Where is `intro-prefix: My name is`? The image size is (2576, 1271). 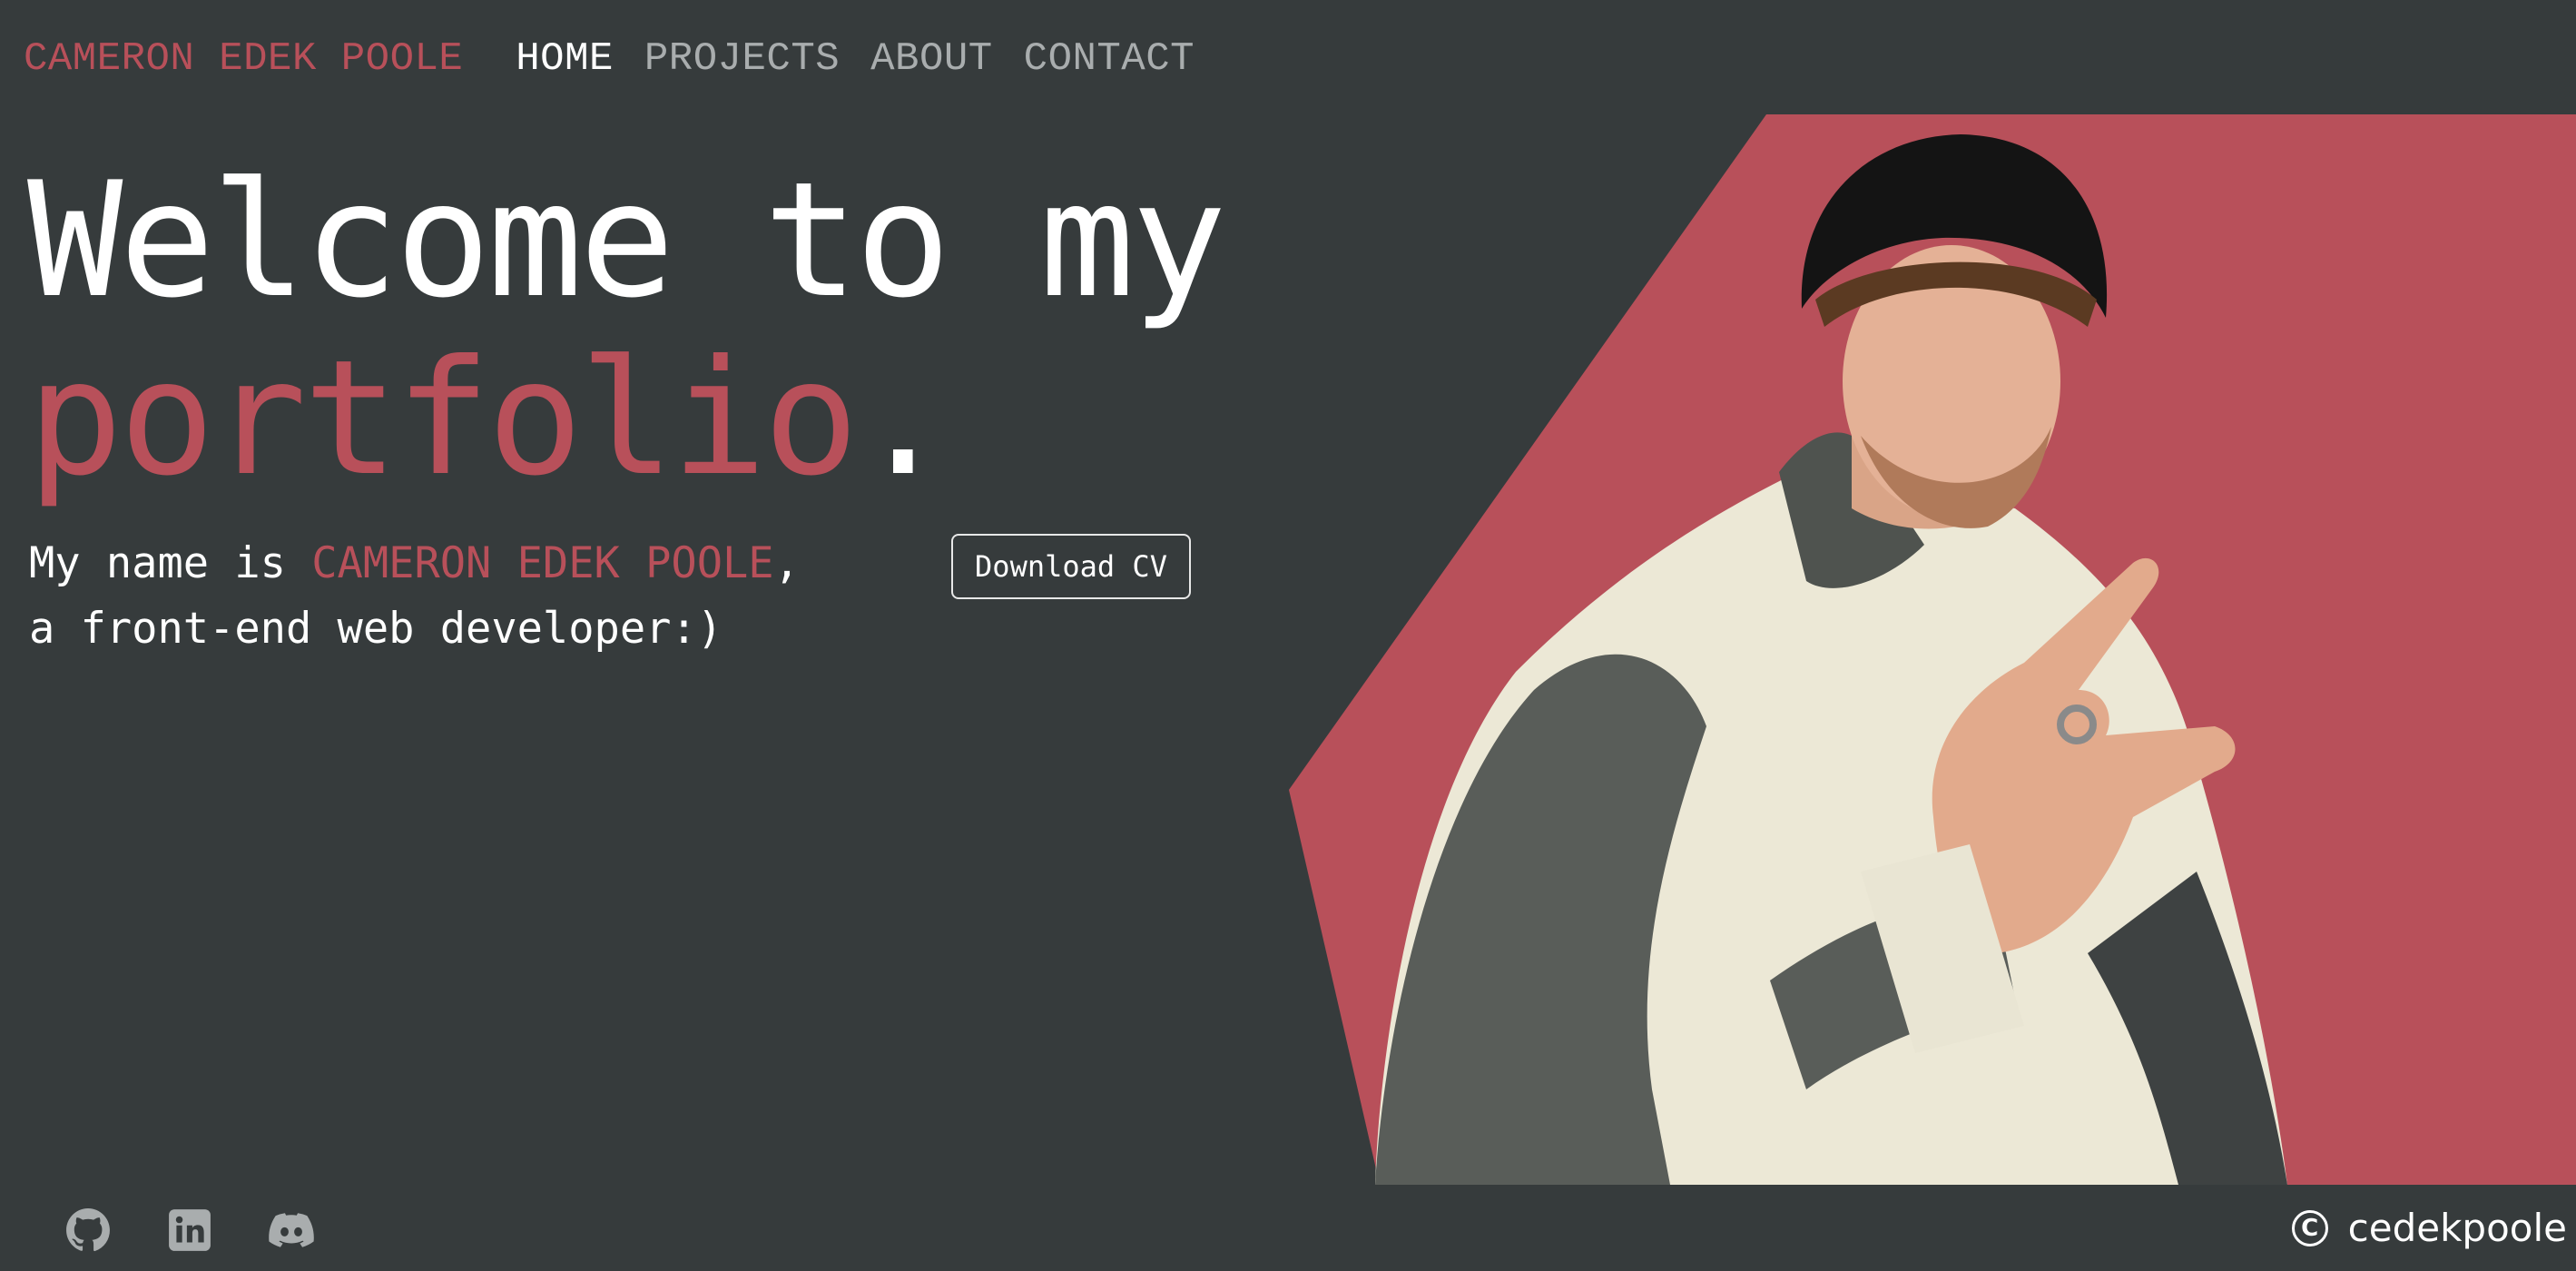
intro-prefix: My name is is located at coordinates (170, 563).